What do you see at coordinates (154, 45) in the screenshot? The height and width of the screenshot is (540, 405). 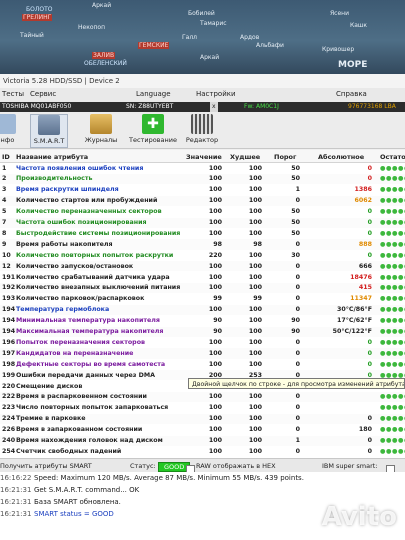 I see `map-label: ГЕМСКИЕ` at bounding box center [154, 45].